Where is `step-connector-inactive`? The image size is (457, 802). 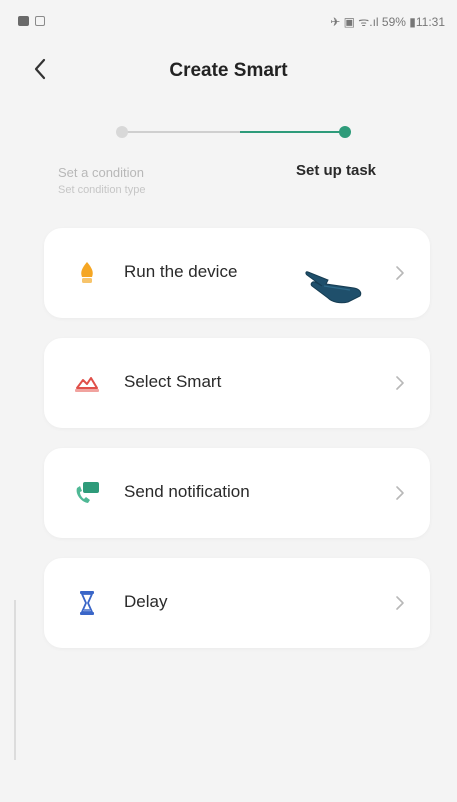
step-connector-inactive is located at coordinates (181, 132).